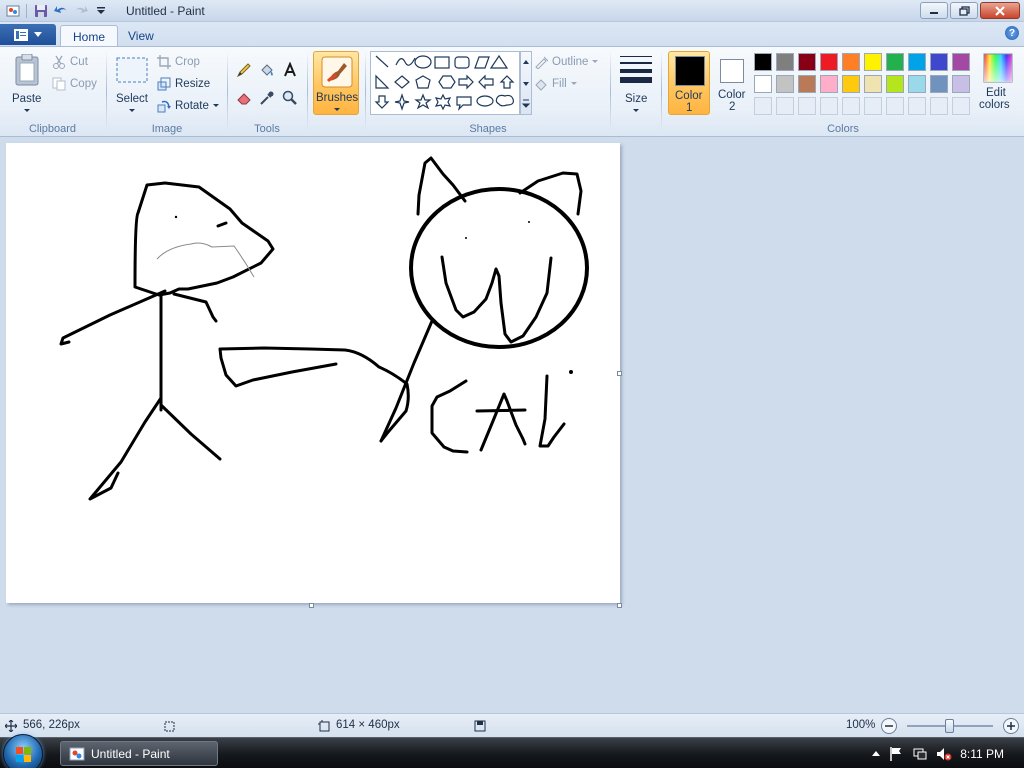  Describe the element at coordinates (1012, 33) in the screenshot. I see `help-icon: ?` at that location.